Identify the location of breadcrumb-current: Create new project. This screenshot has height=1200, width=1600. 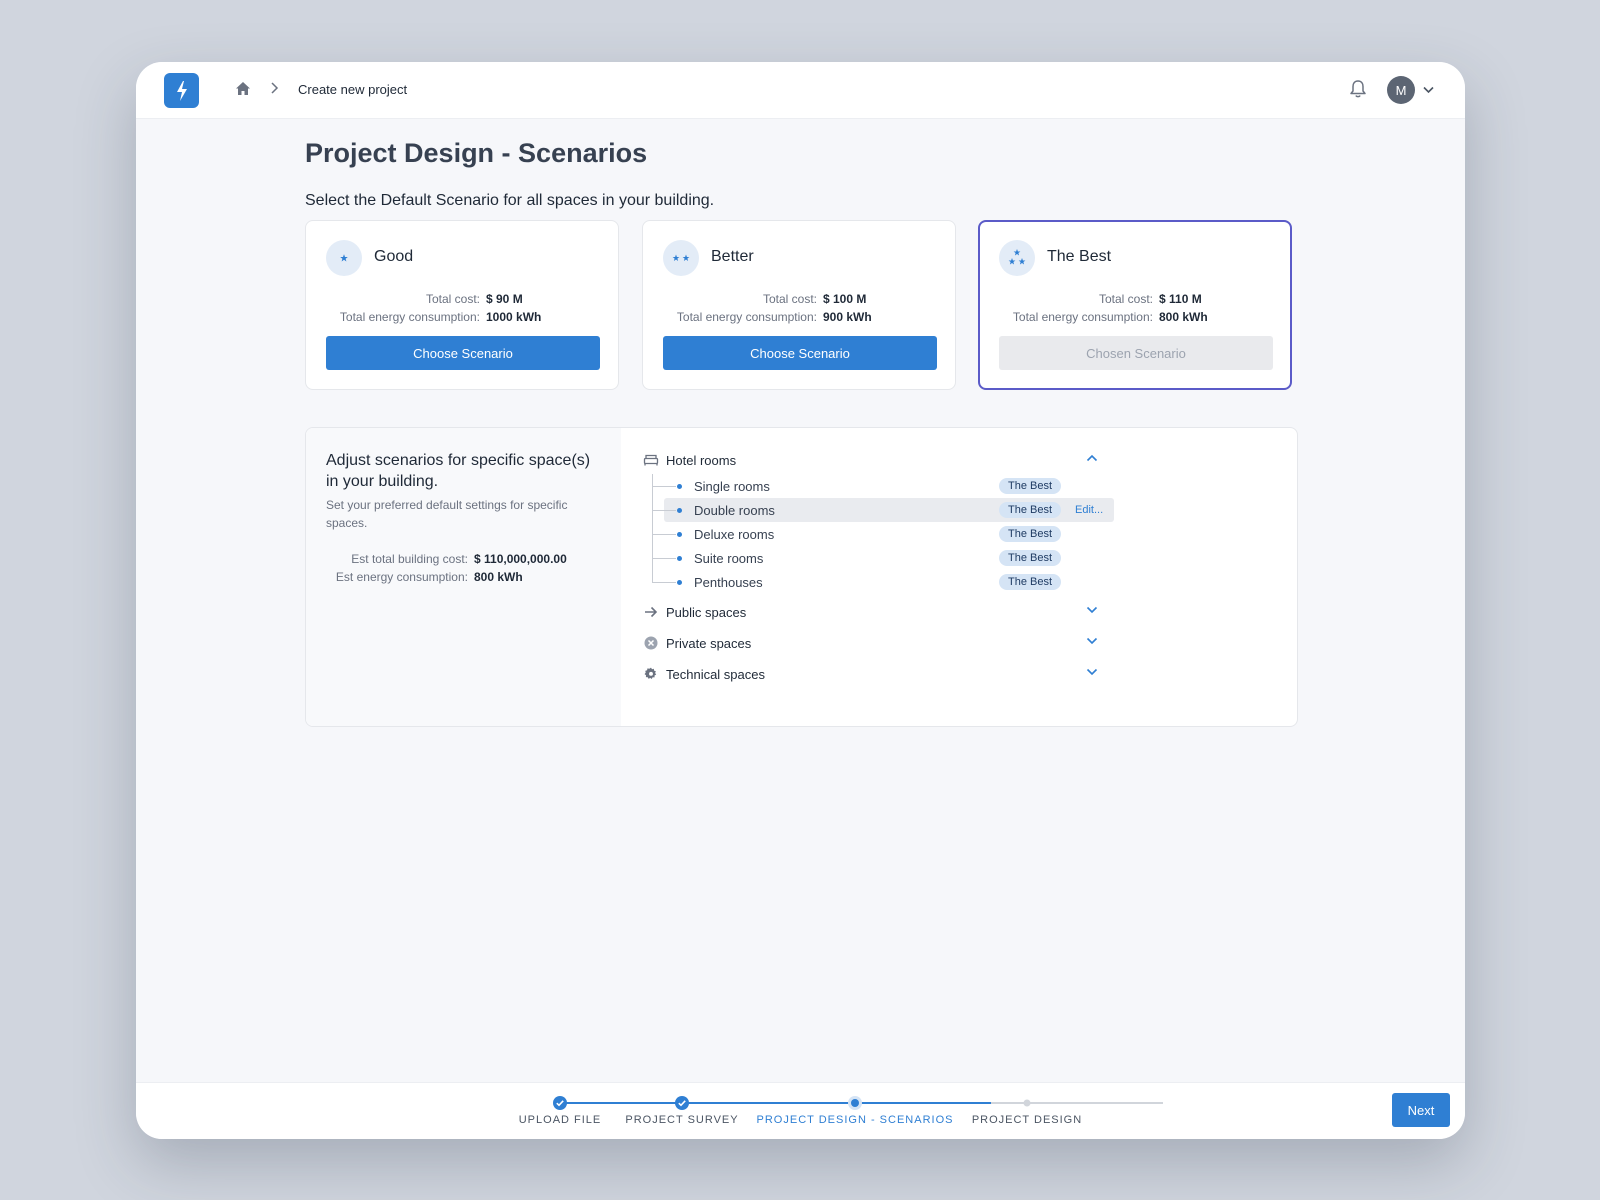
(353, 89).